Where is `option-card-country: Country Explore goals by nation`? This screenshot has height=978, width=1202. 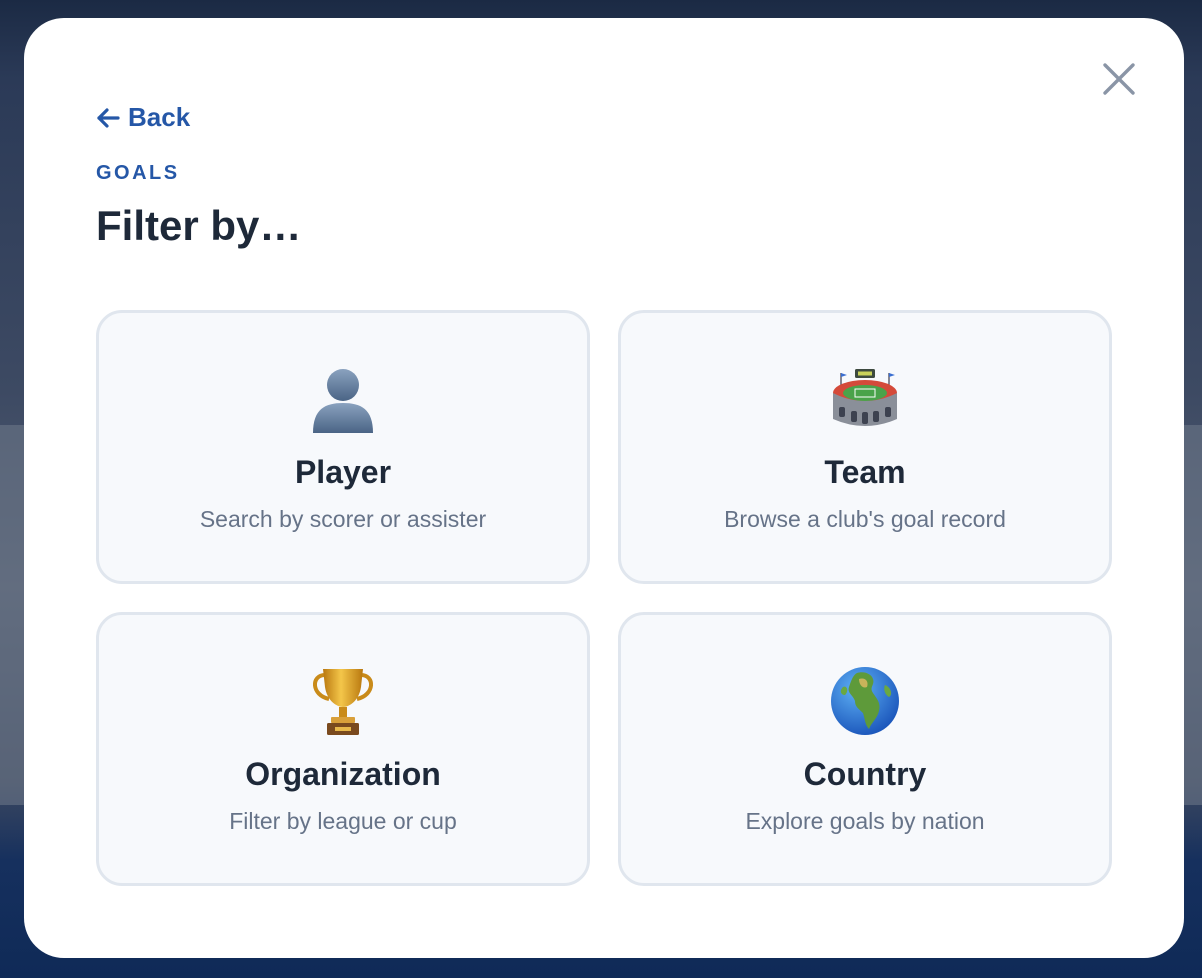 option-card-country: Country Explore goals by nation is located at coordinates (865, 749).